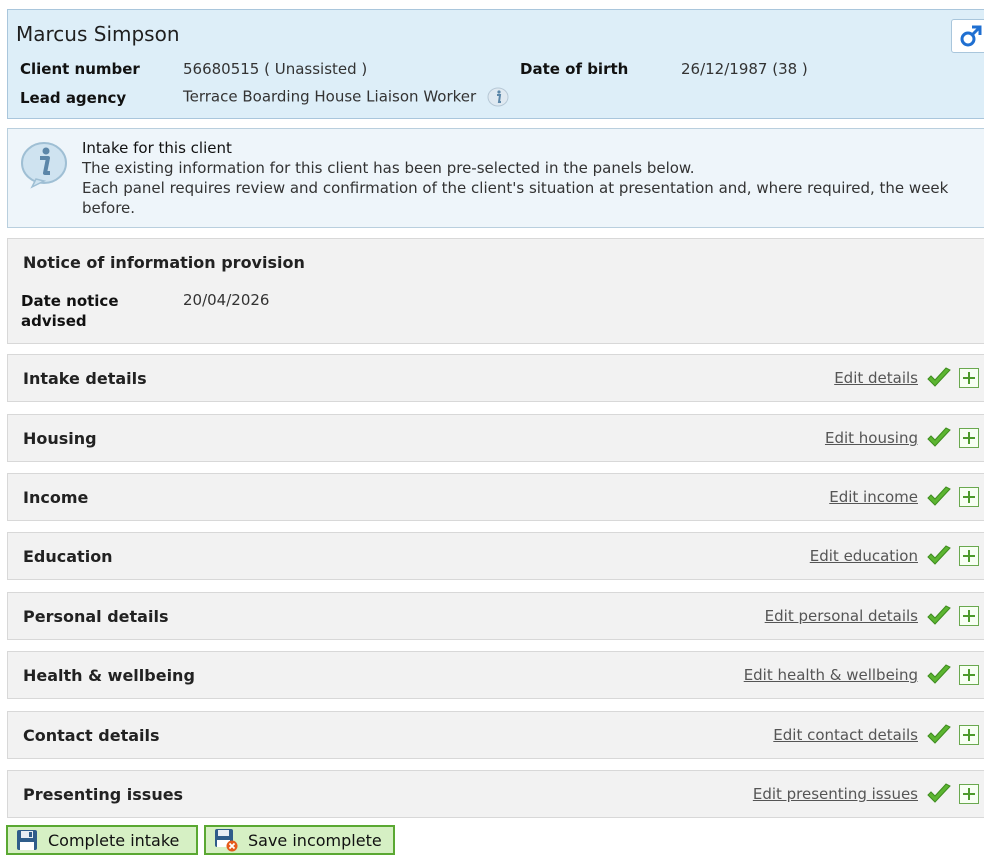 This screenshot has width=984, height=855. Describe the element at coordinates (495, 378) in the screenshot. I see `section-panel: Intake details Edit details` at that location.